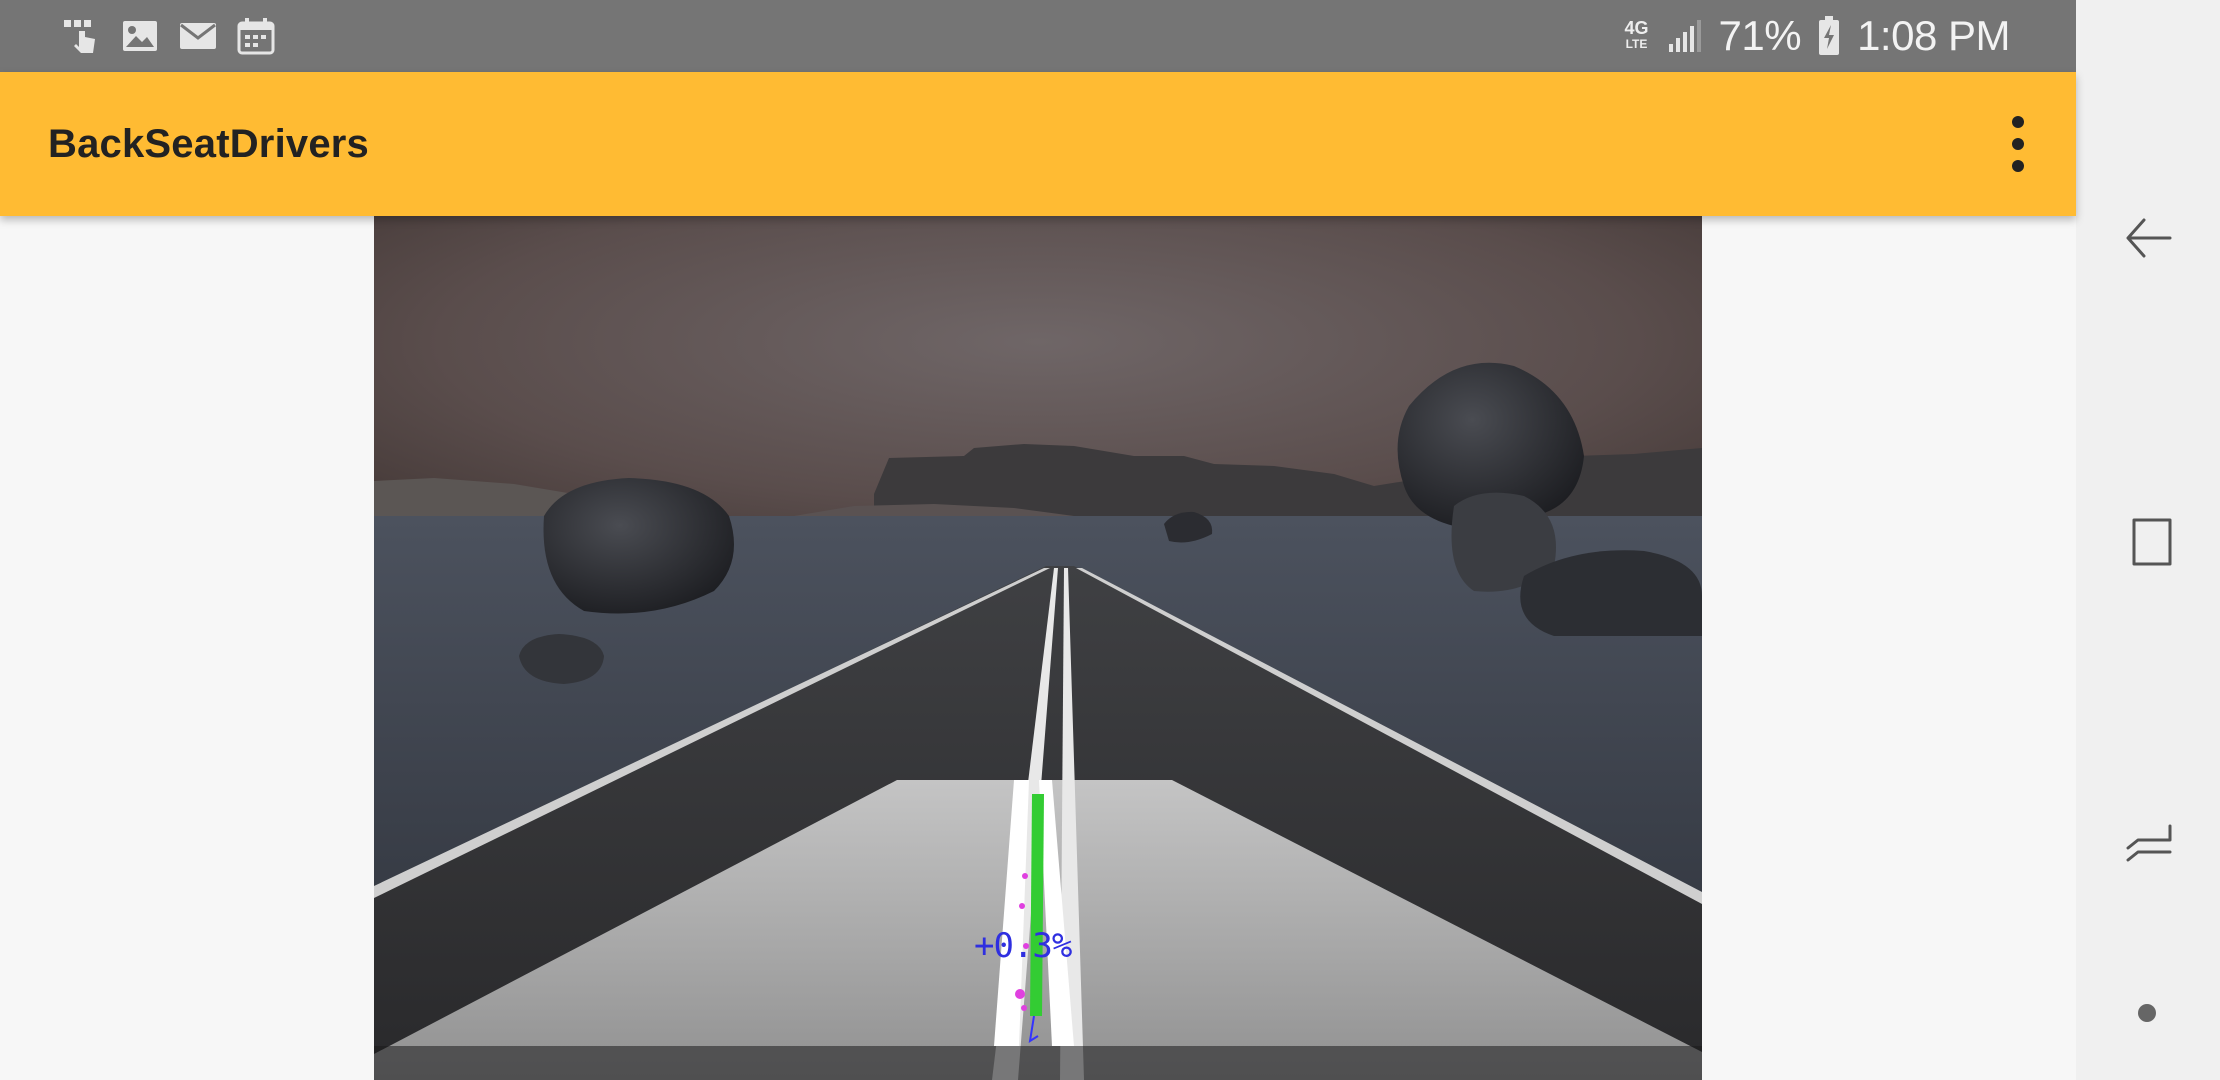 Image resolution: width=2220 pixels, height=1080 pixels. Describe the element at coordinates (1636, 28) in the screenshot. I see `network-type-label: 4G` at that location.